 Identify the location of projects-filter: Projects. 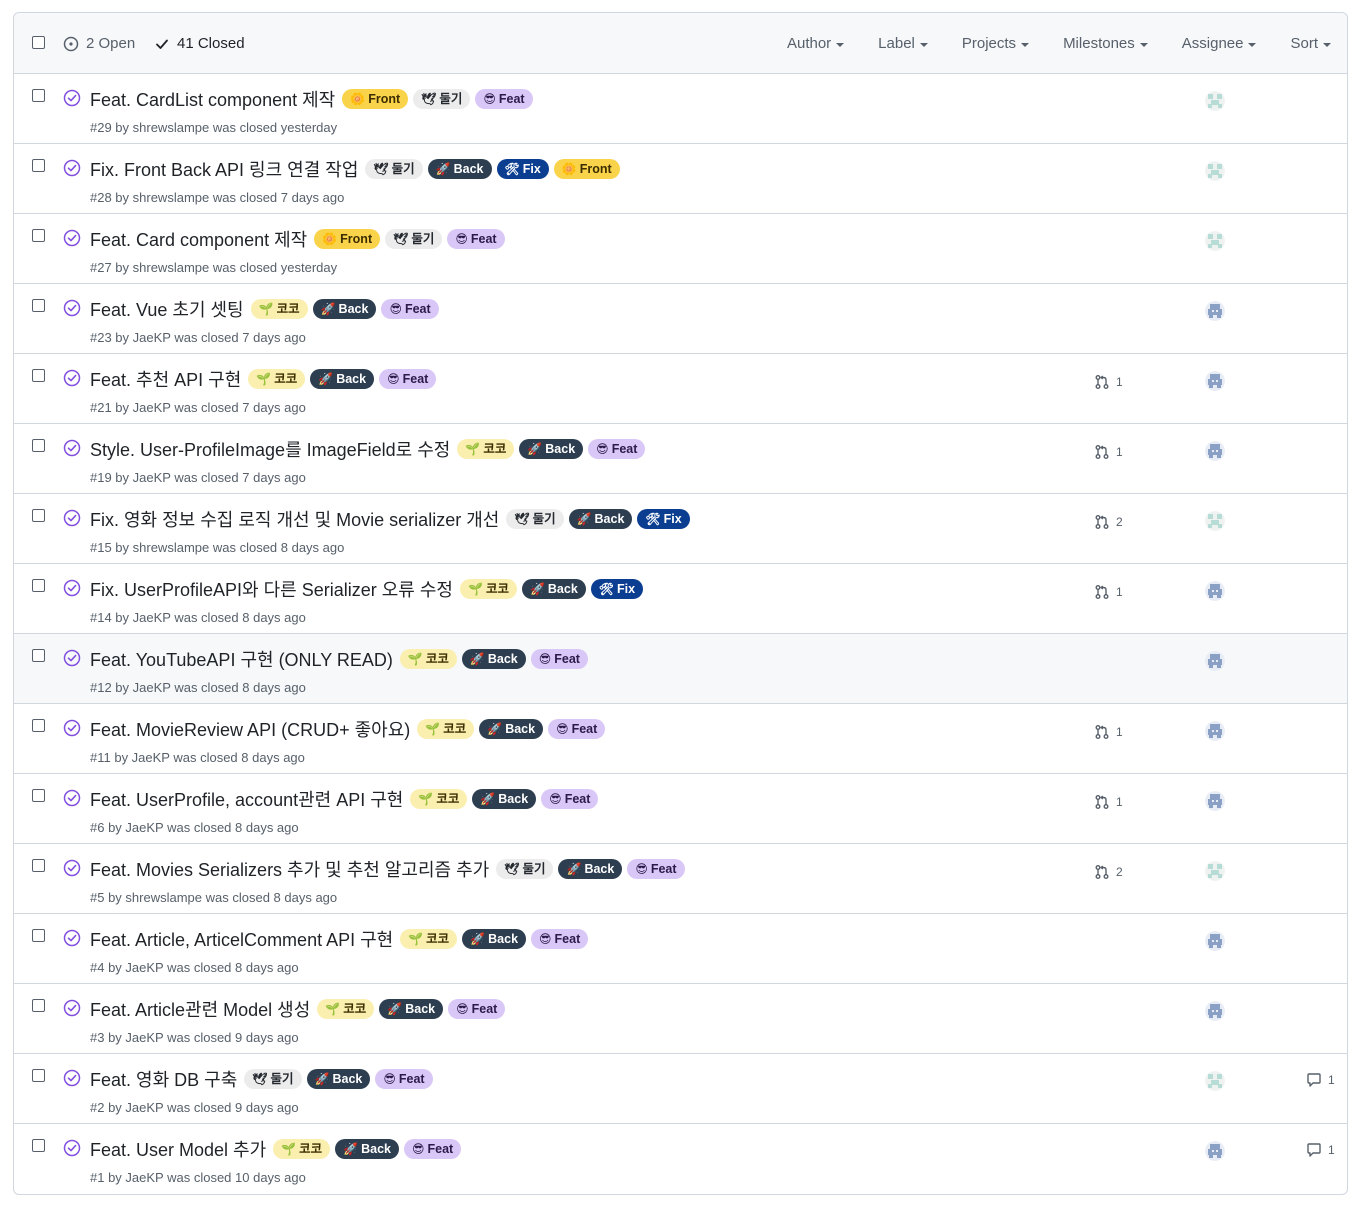
(996, 43).